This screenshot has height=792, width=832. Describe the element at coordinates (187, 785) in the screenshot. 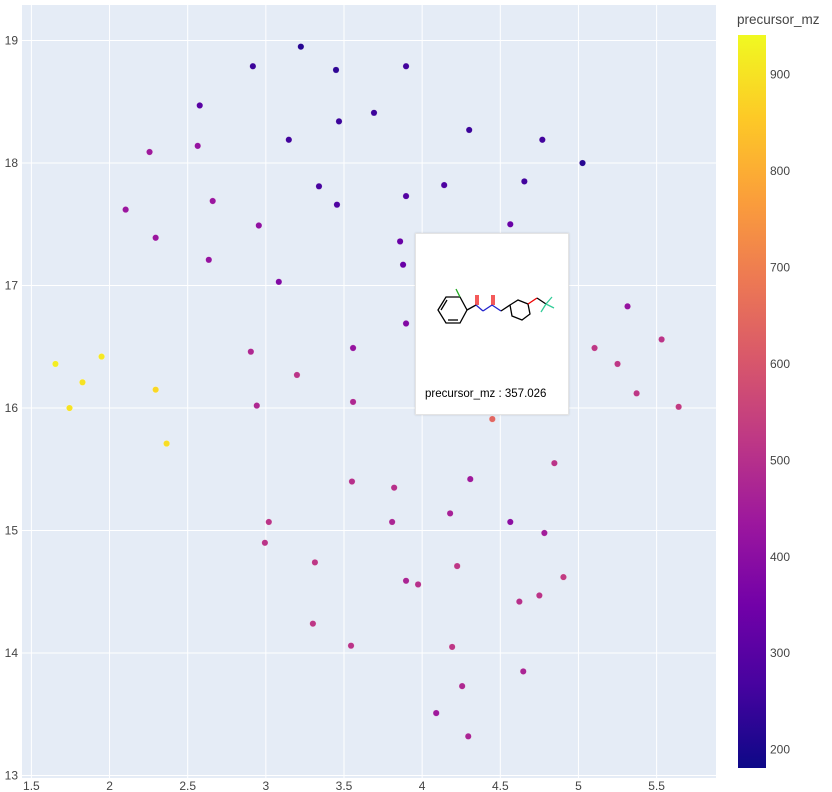

I see `x-tick-label: 2.5` at that location.